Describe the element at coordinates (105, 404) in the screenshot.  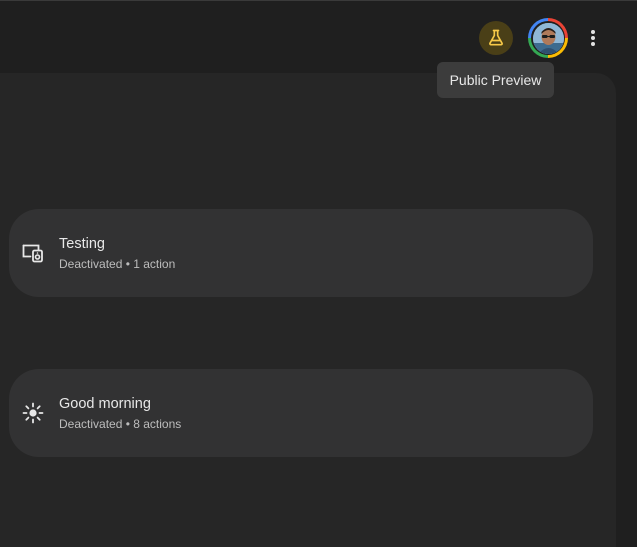
I see `routine-title: Good morning` at that location.